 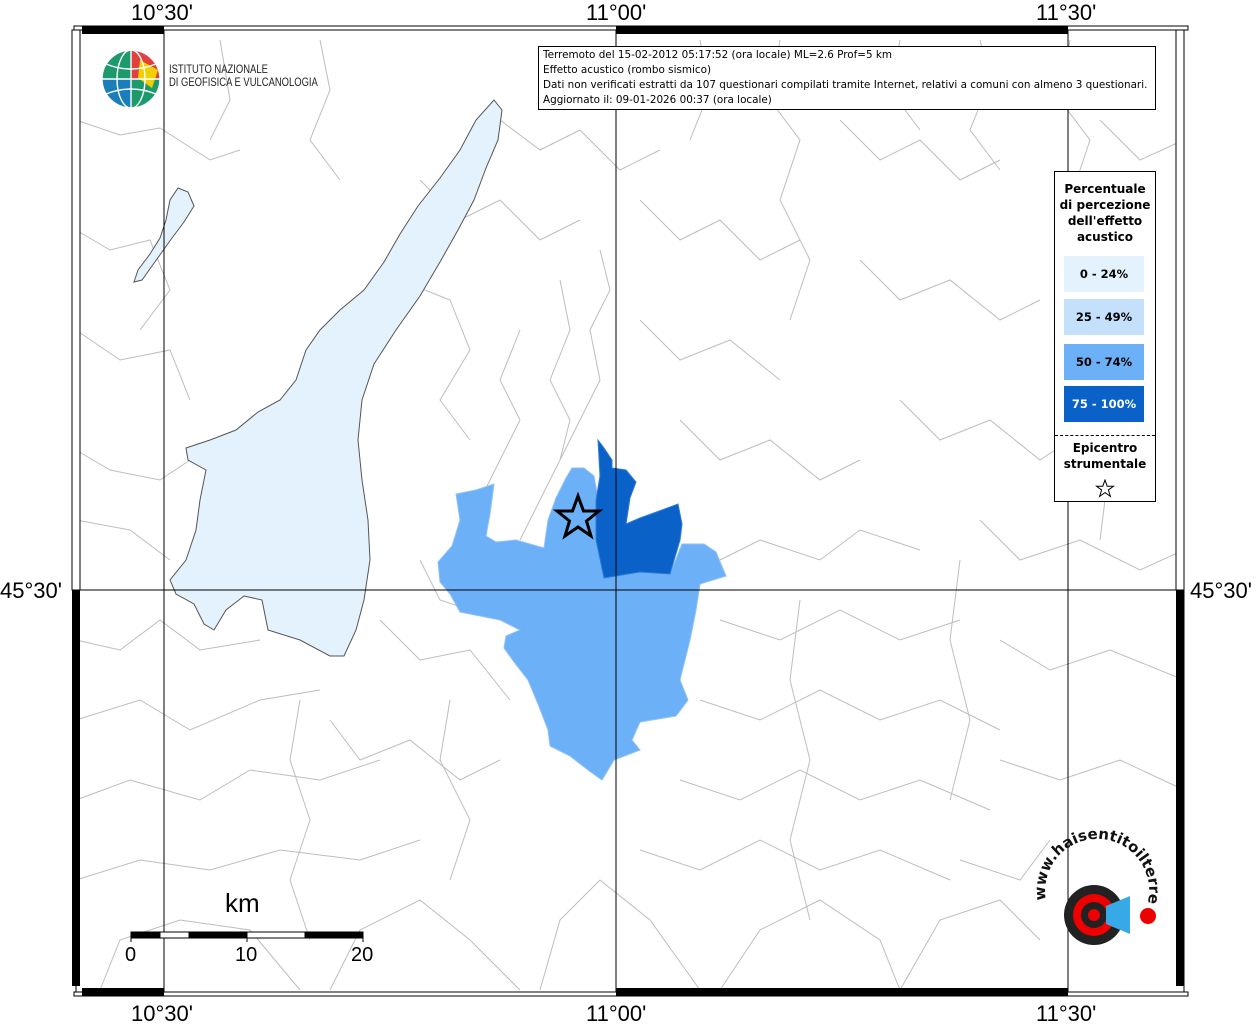 What do you see at coordinates (131, 955) in the screenshot?
I see `scale-label-0: 0` at bounding box center [131, 955].